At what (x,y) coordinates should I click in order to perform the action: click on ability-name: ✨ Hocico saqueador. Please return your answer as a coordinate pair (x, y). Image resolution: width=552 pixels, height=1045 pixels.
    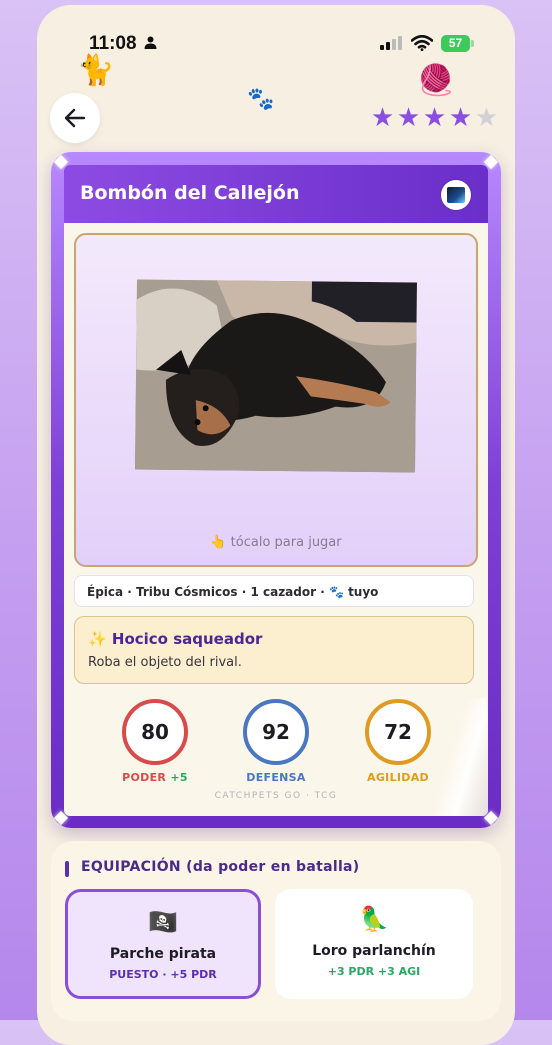
    Looking at the image, I should click on (175, 639).